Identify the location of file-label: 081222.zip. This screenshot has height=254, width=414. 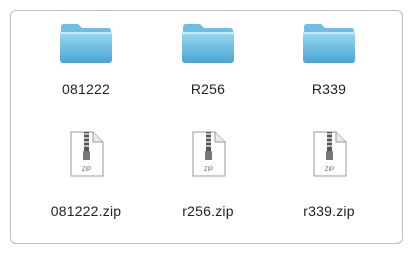
(86, 211).